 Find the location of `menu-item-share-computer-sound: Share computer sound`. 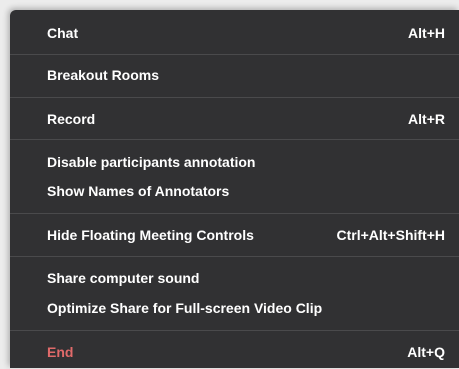

menu-item-share-computer-sound: Share computer sound is located at coordinates (234, 278).